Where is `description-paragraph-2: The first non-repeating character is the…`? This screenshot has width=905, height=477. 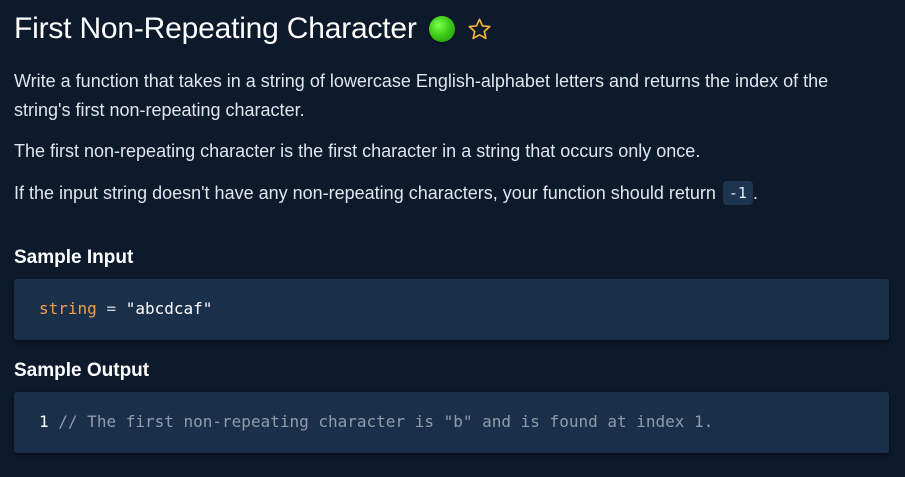 description-paragraph-2: The first non-repeating character is the… is located at coordinates (357, 151).